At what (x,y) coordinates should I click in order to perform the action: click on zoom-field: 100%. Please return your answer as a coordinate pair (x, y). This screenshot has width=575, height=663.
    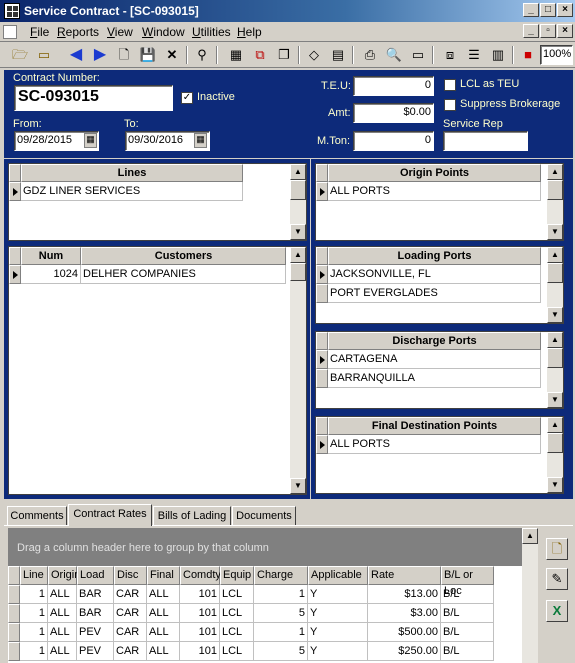
    Looking at the image, I should click on (556, 55).